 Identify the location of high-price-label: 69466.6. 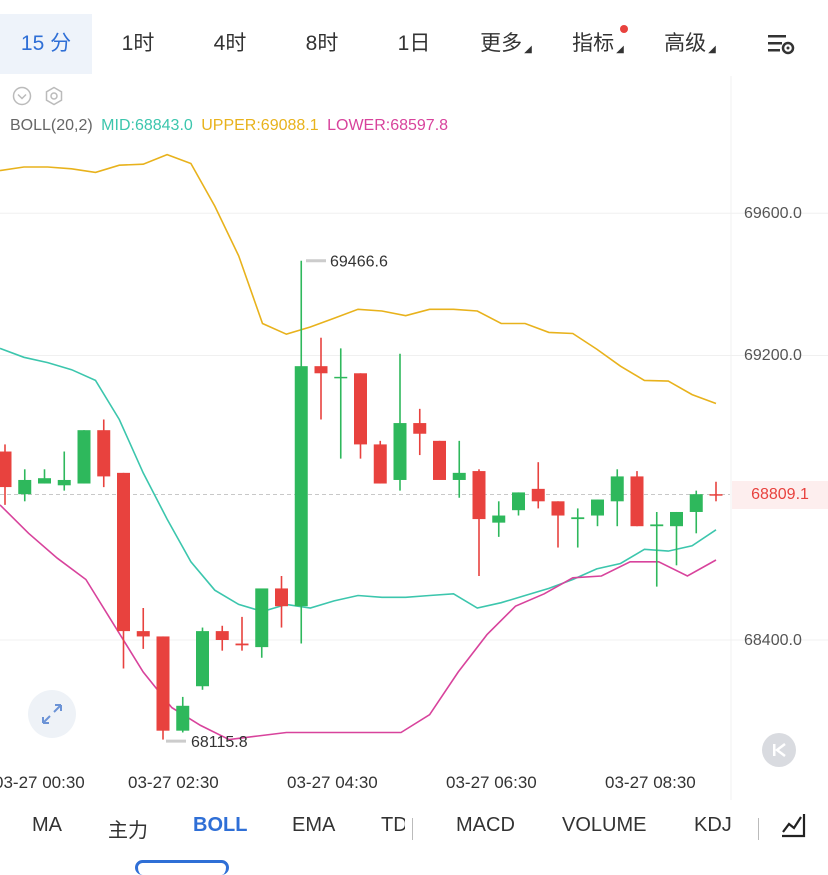
(359, 262).